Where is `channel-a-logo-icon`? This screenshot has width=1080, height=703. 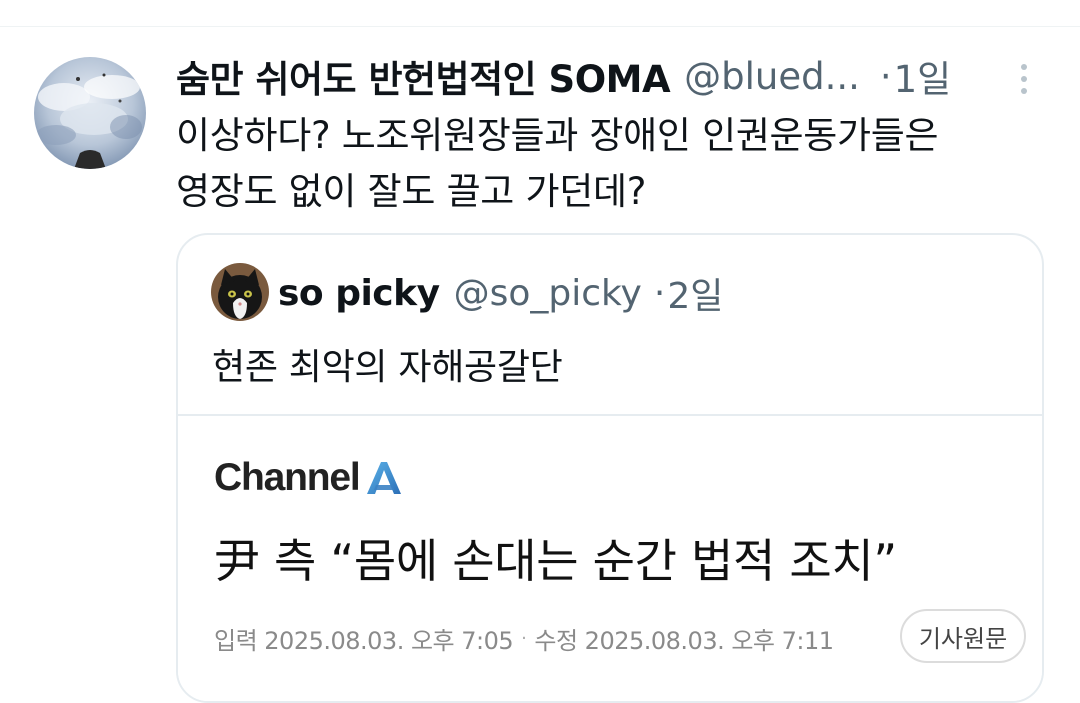 channel-a-logo-icon is located at coordinates (384, 478).